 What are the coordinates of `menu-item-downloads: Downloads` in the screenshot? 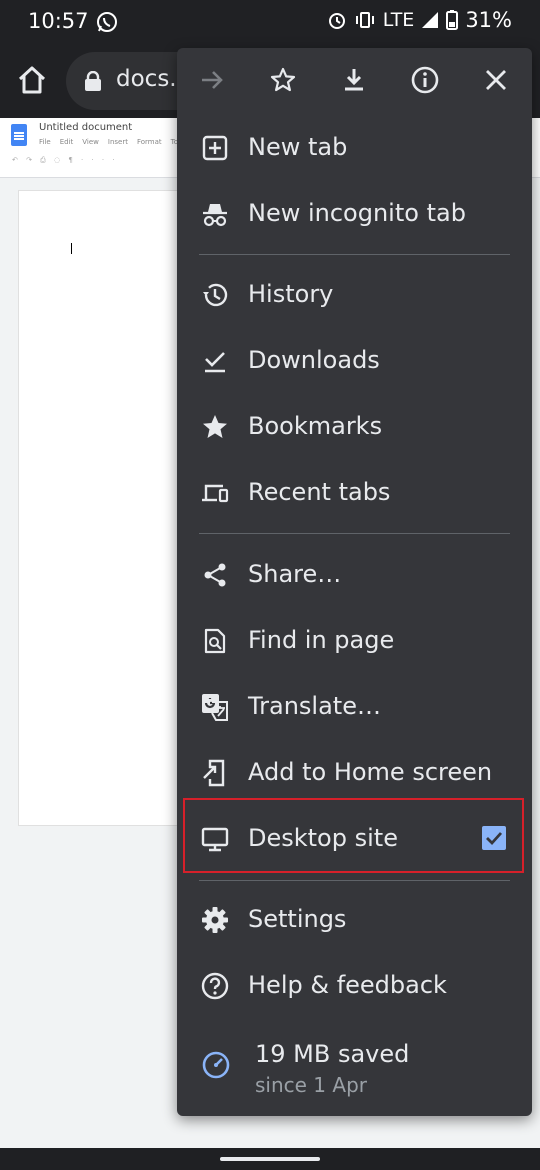 It's located at (354, 361).